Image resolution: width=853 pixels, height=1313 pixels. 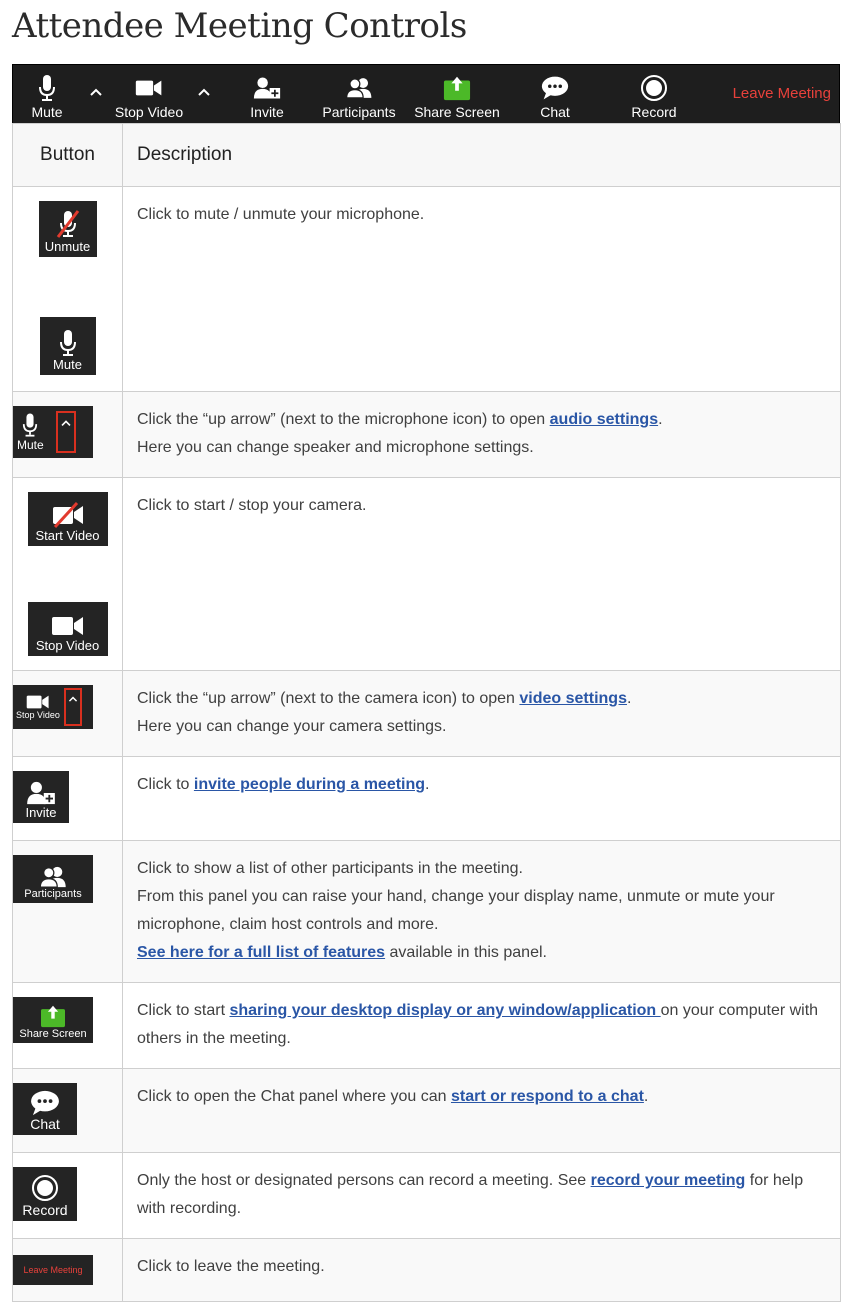 What do you see at coordinates (53, 432) in the screenshot?
I see `mute-with-arrow-button: Mute` at bounding box center [53, 432].